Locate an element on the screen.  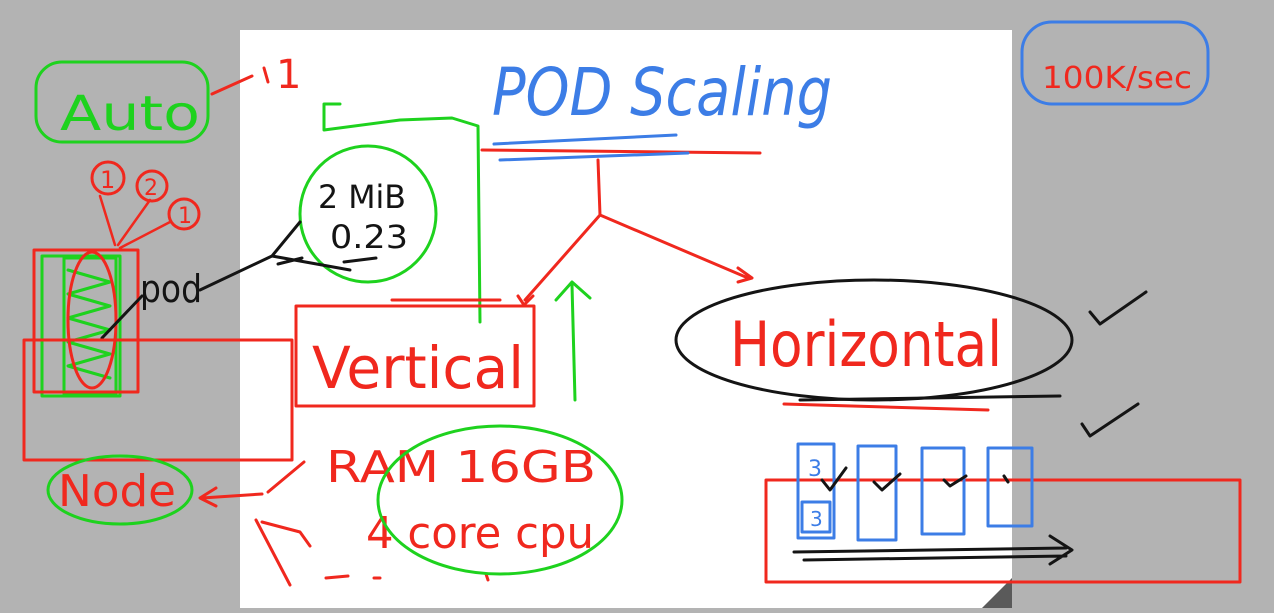
checkmark-icon is located at coordinates (1114, 364).